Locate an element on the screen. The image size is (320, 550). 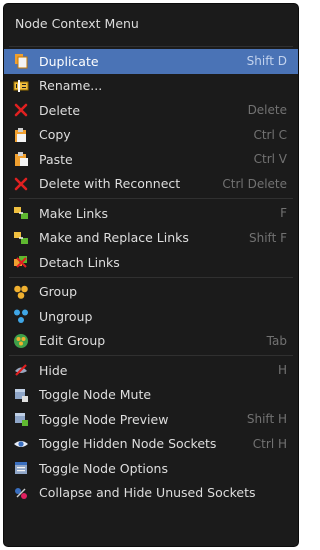
collapse-sockets-icon is located at coordinates (21, 493).